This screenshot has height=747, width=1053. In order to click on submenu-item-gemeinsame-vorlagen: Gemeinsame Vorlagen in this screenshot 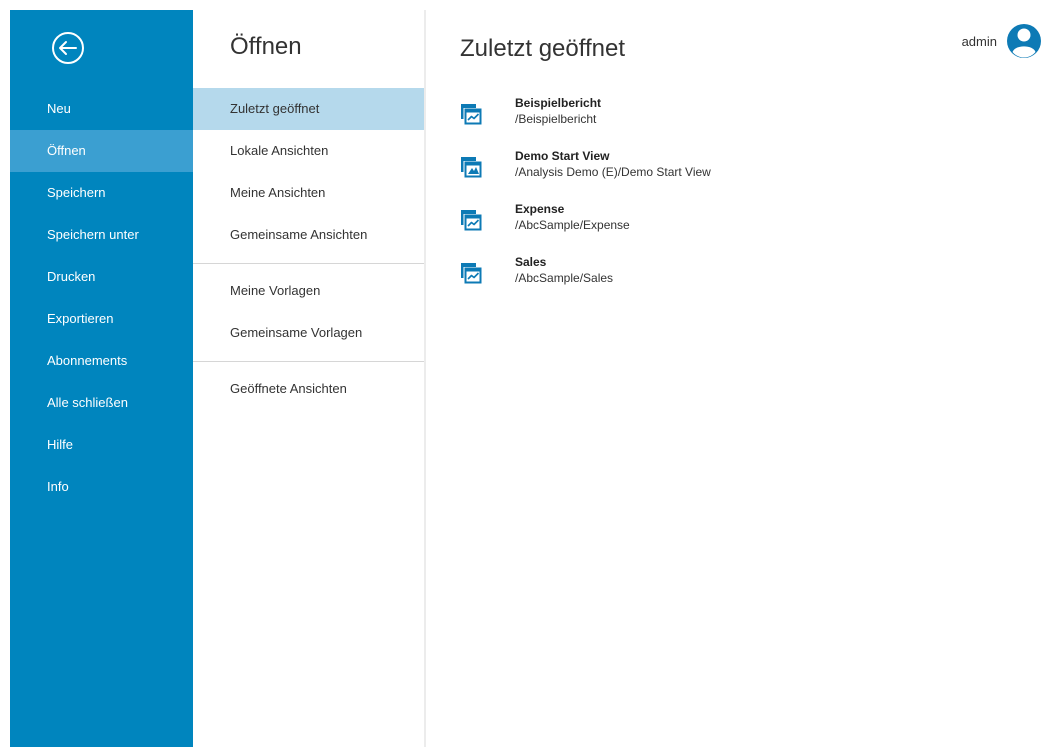, I will do `click(308, 333)`.